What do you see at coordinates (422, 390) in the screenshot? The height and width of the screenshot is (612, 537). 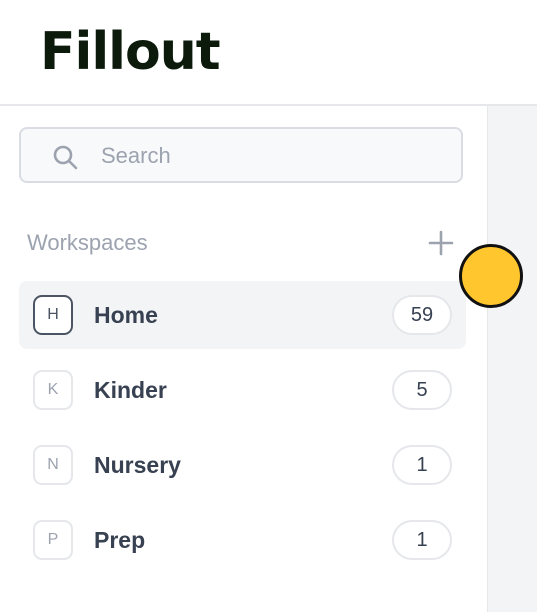 I see `workspace-count: 5` at bounding box center [422, 390].